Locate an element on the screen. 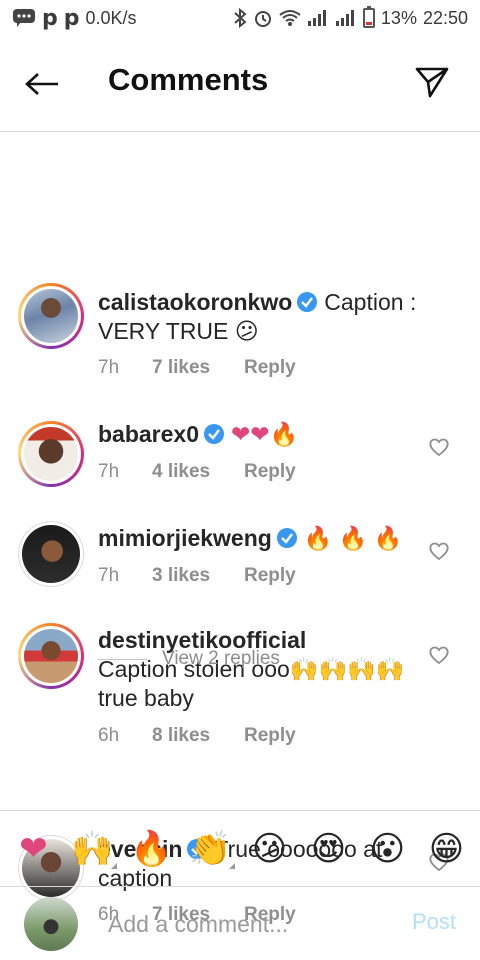 The width and height of the screenshot is (480, 960). wifi-icon is located at coordinates (290, 18).